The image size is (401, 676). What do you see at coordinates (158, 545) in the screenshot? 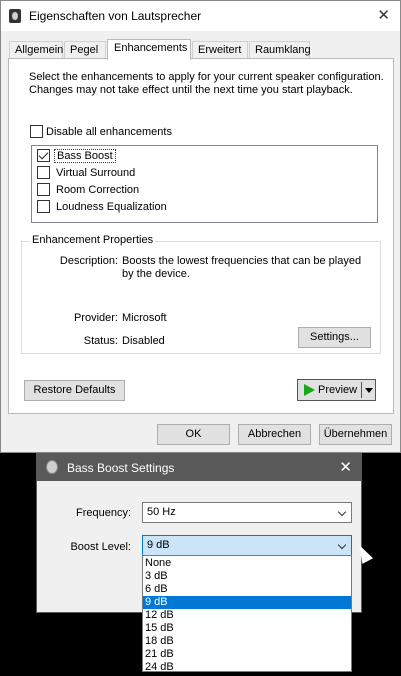
I see `boost-level-value: 9 dB` at bounding box center [158, 545].